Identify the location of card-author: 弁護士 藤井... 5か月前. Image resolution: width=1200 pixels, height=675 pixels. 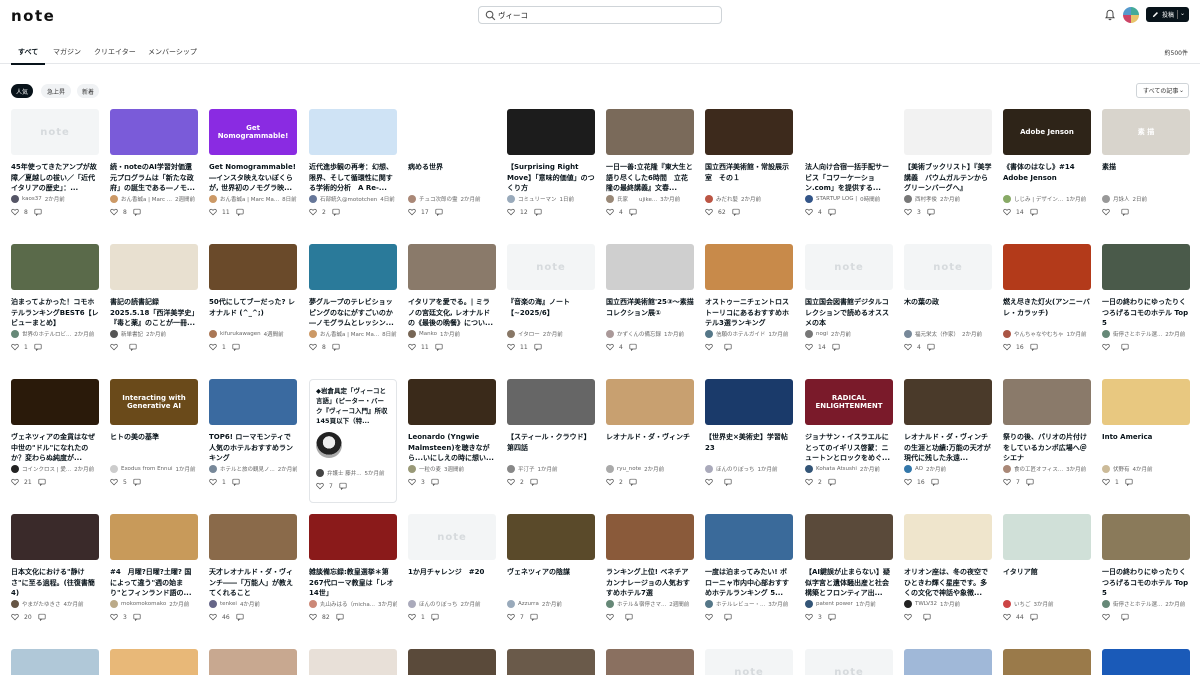
(353, 473).